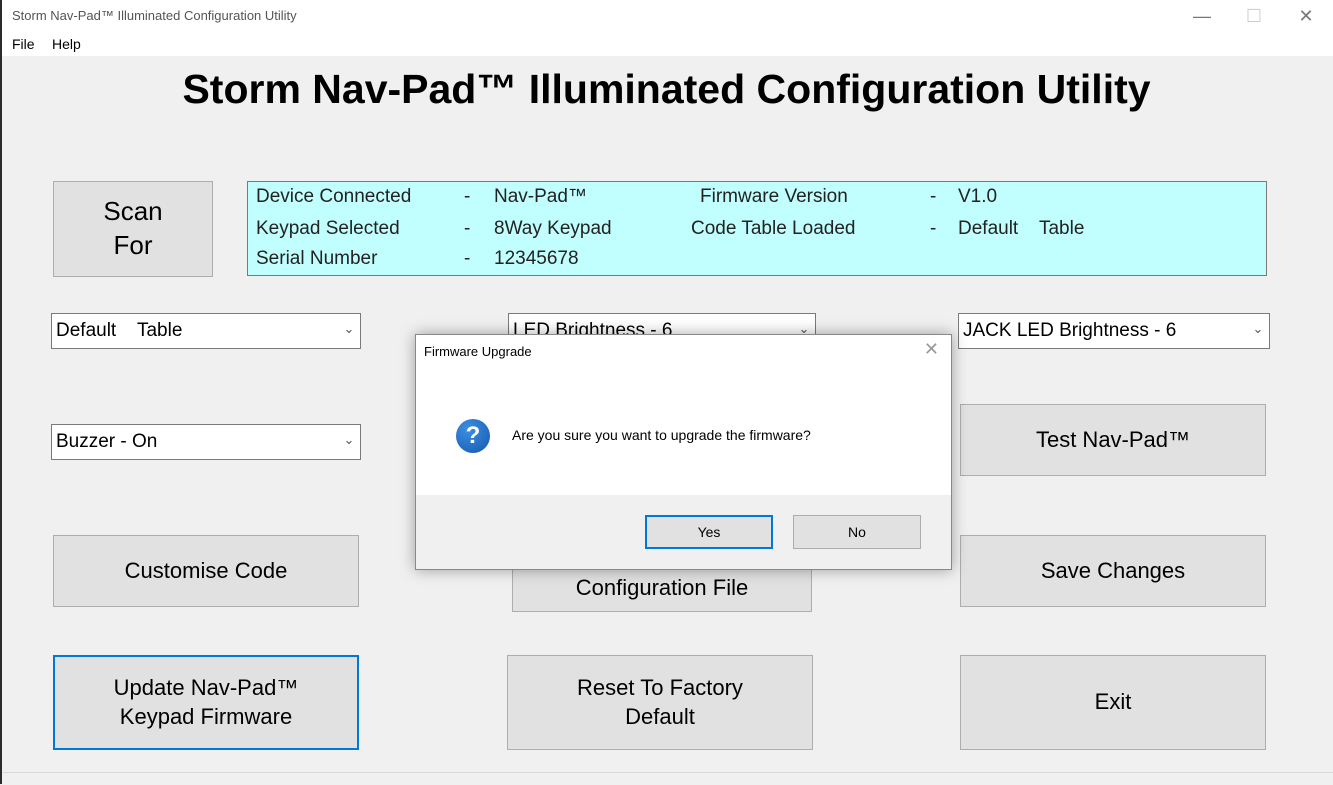 This screenshot has height=785, width=1333. Describe the element at coordinates (206, 331) in the screenshot. I see `code-table-select: Default Table ⌄` at that location.